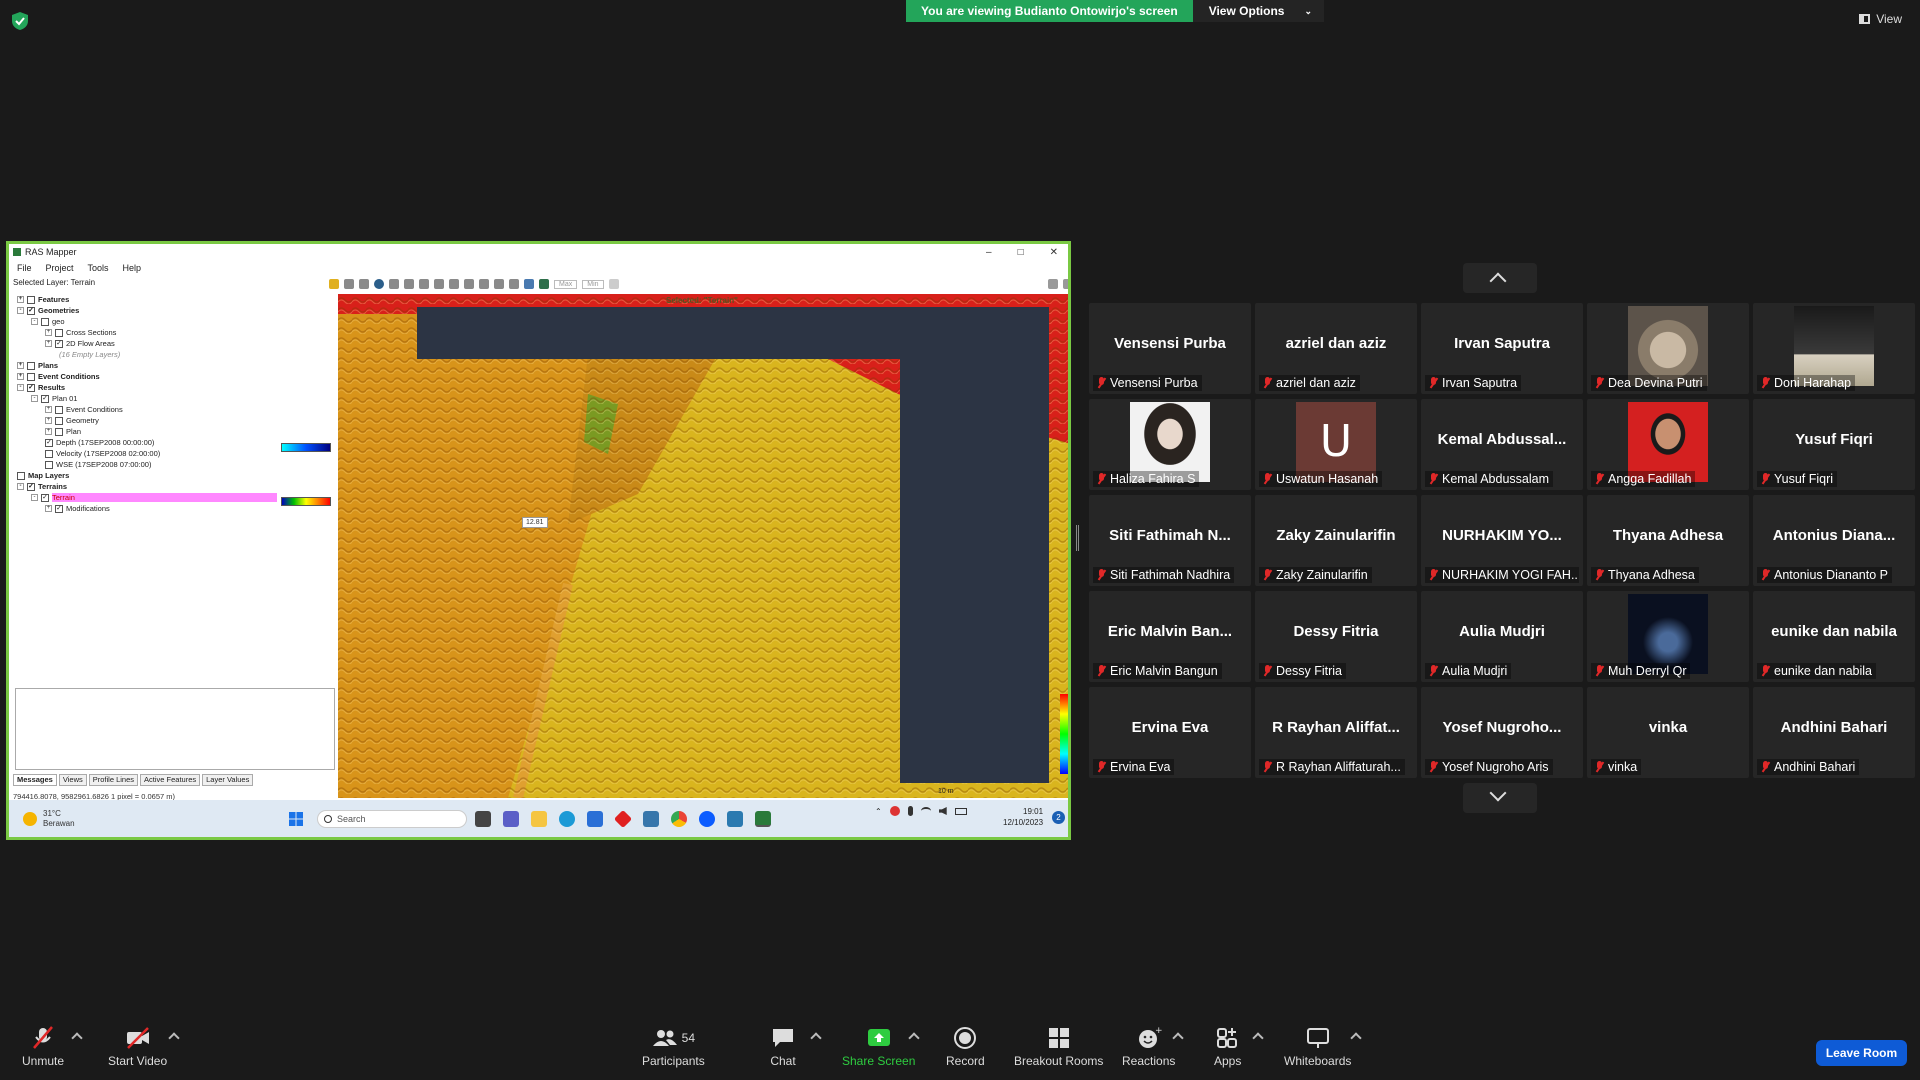 Image resolution: width=1920 pixels, height=1080 pixels. Describe the element at coordinates (20, 21) in the screenshot. I see `security-shield-icon` at that location.